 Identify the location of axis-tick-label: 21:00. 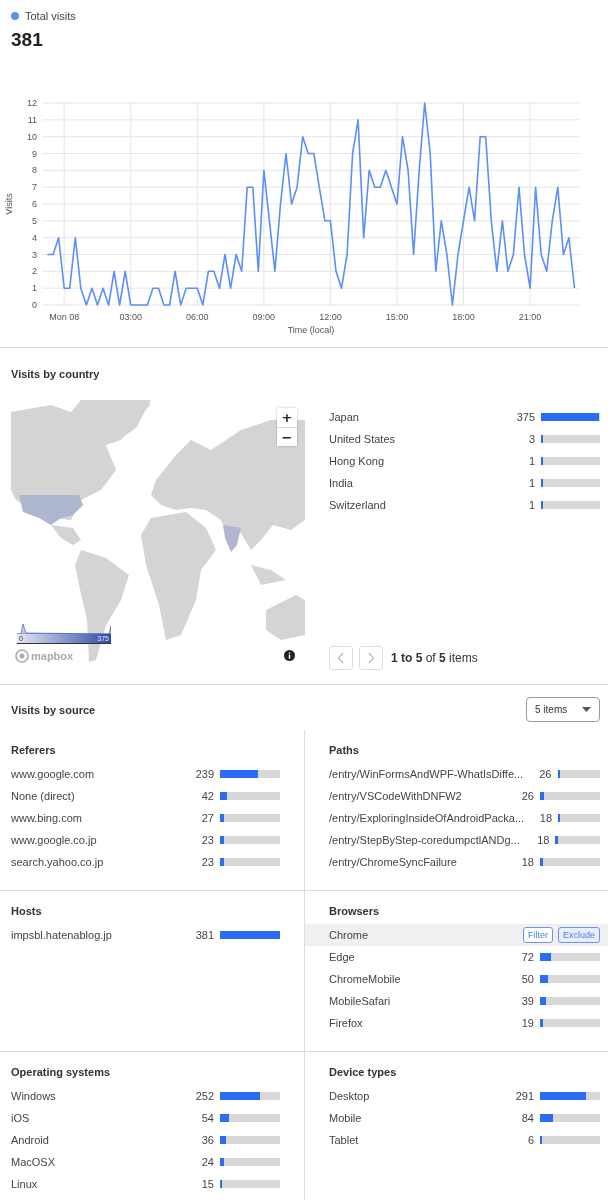
(530, 317).